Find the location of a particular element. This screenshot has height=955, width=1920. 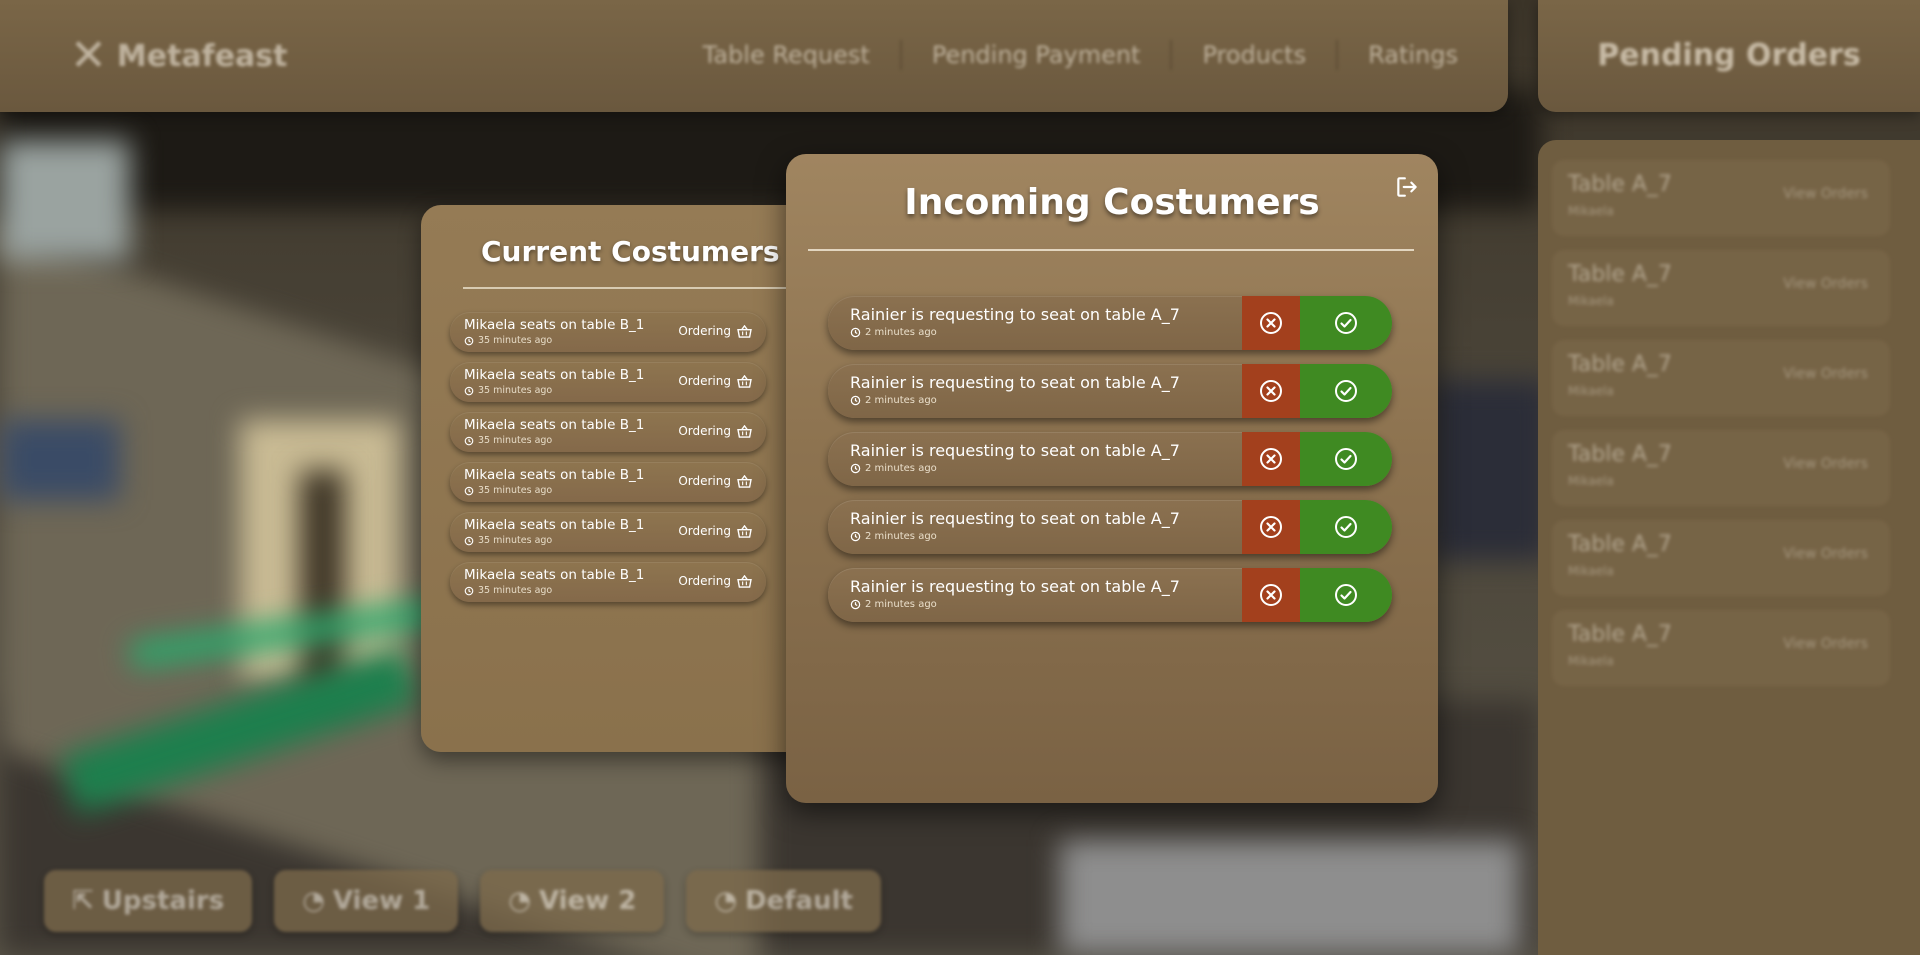

nav-products: Products is located at coordinates (1254, 55).